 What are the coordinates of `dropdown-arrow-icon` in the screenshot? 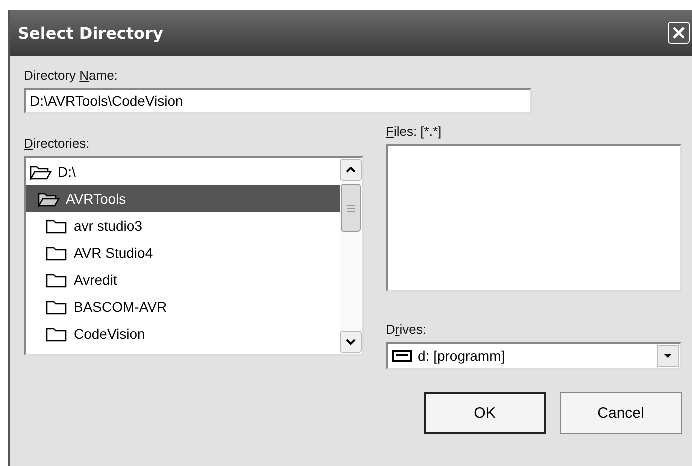 It's located at (668, 356).